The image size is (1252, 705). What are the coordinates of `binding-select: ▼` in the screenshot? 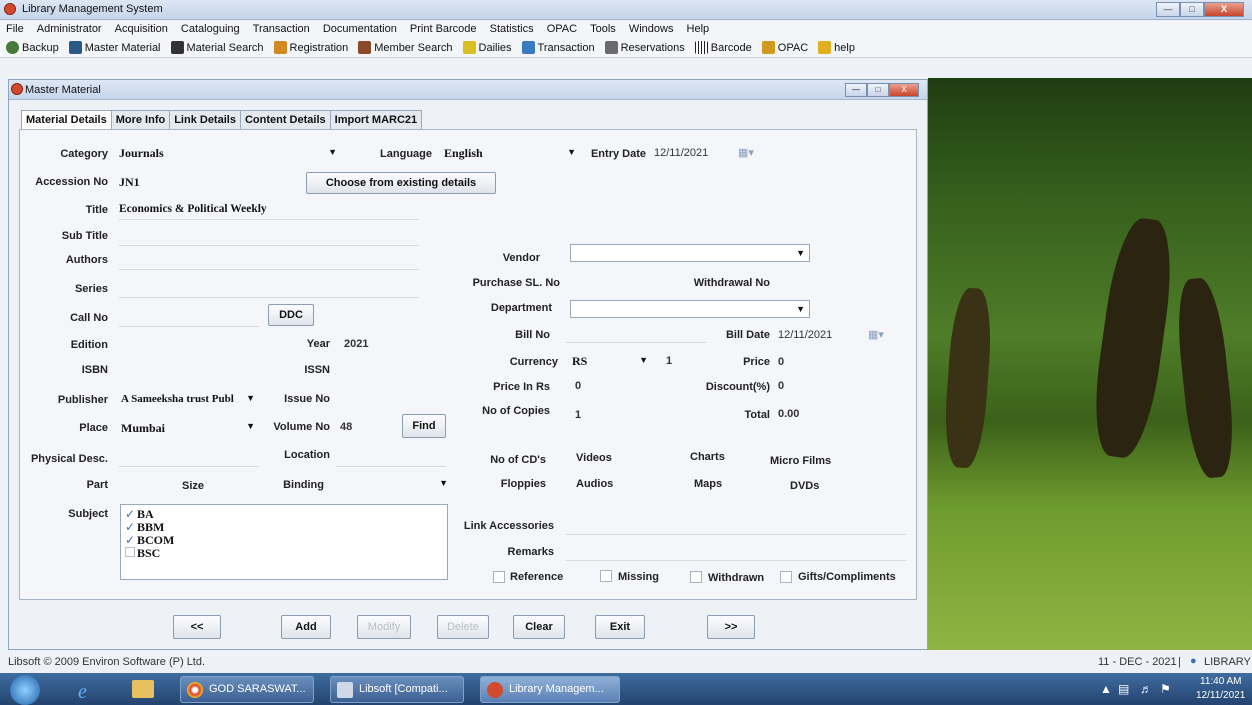 It's located at (391, 484).